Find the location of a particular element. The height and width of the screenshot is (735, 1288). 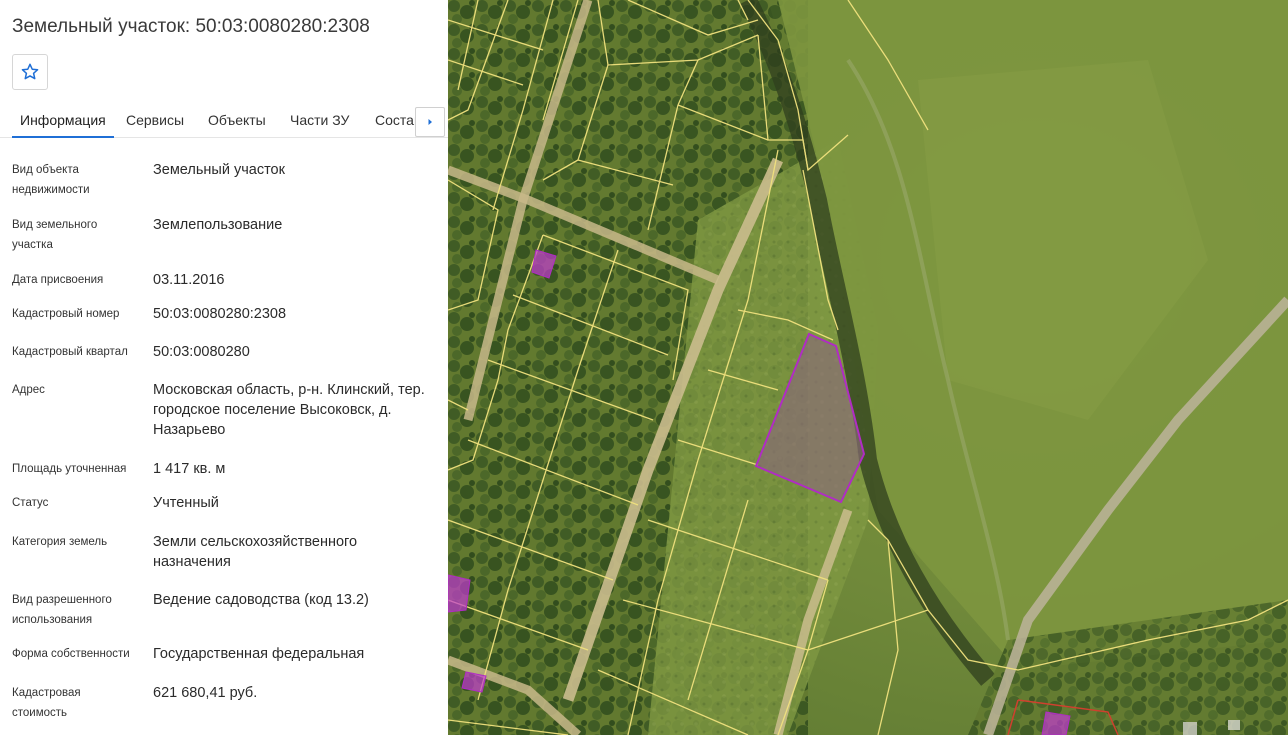

info-value: 50:03:0080280 is located at coordinates (201, 352).